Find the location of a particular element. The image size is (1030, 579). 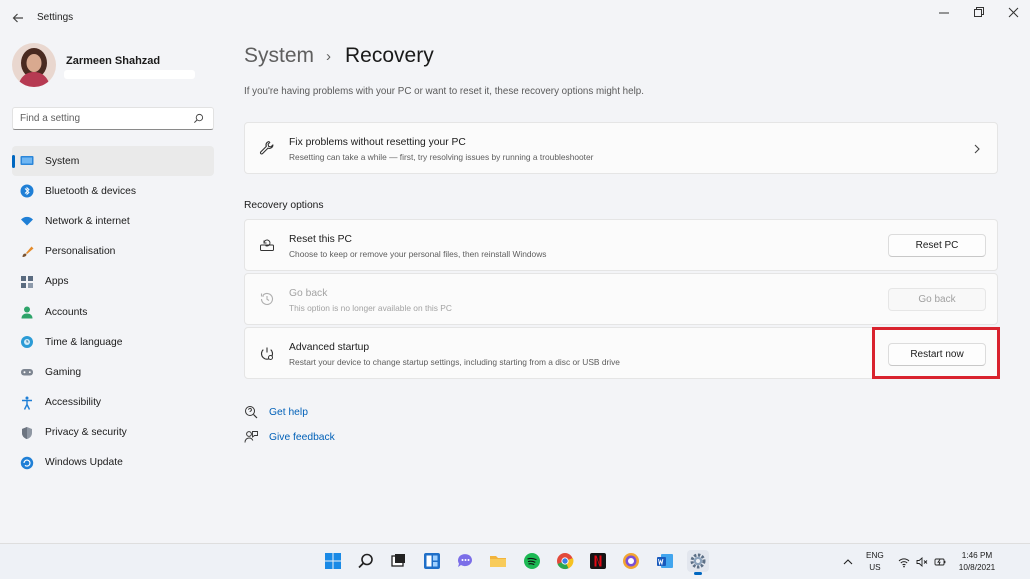

browser-icon is located at coordinates (631, 561).